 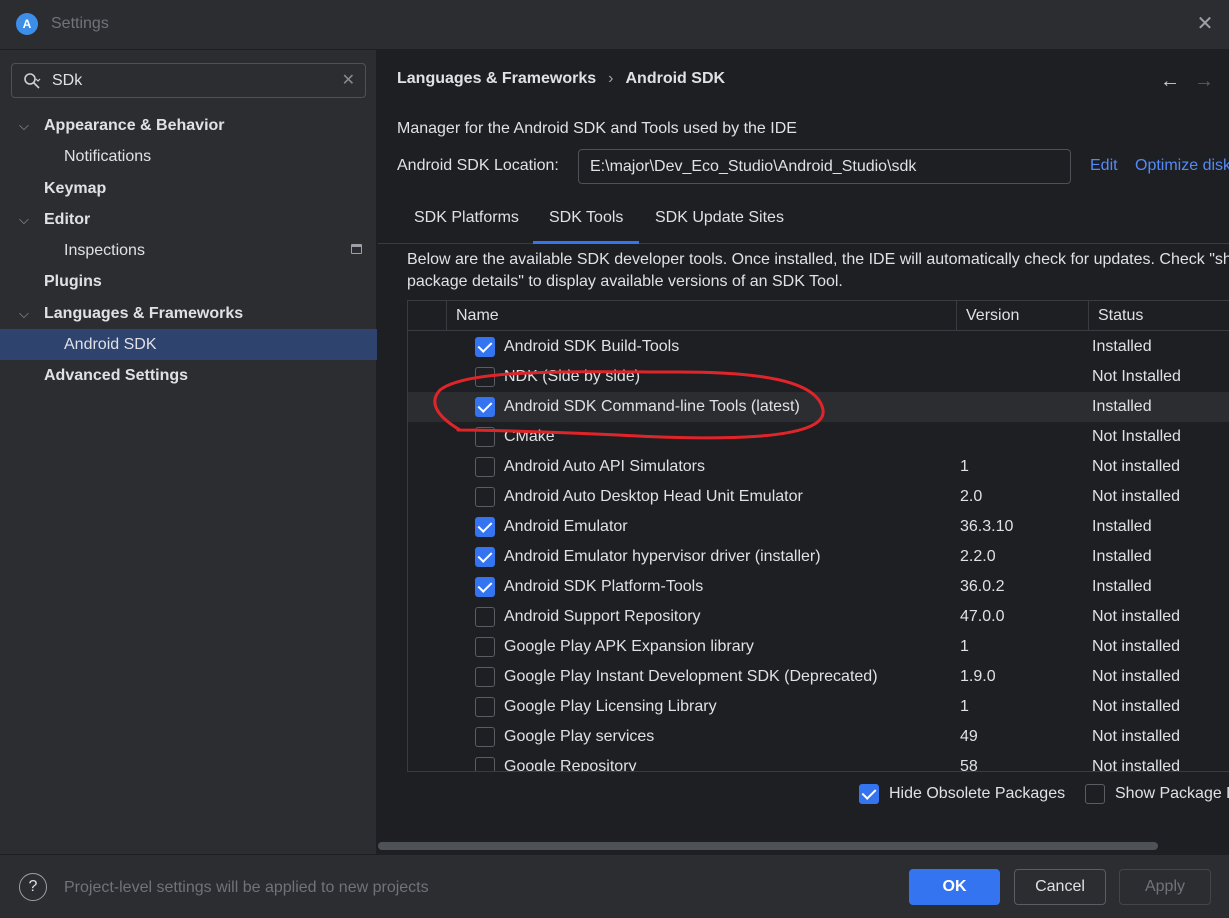 What do you see at coordinates (33, 887) in the screenshot?
I see `help-icon: ?` at bounding box center [33, 887].